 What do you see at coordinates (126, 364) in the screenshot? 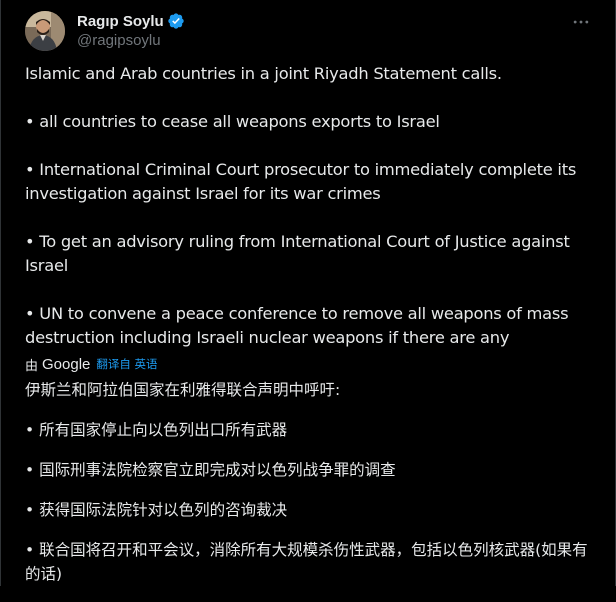
I see `translation-source-link: 翻译自 英语` at bounding box center [126, 364].